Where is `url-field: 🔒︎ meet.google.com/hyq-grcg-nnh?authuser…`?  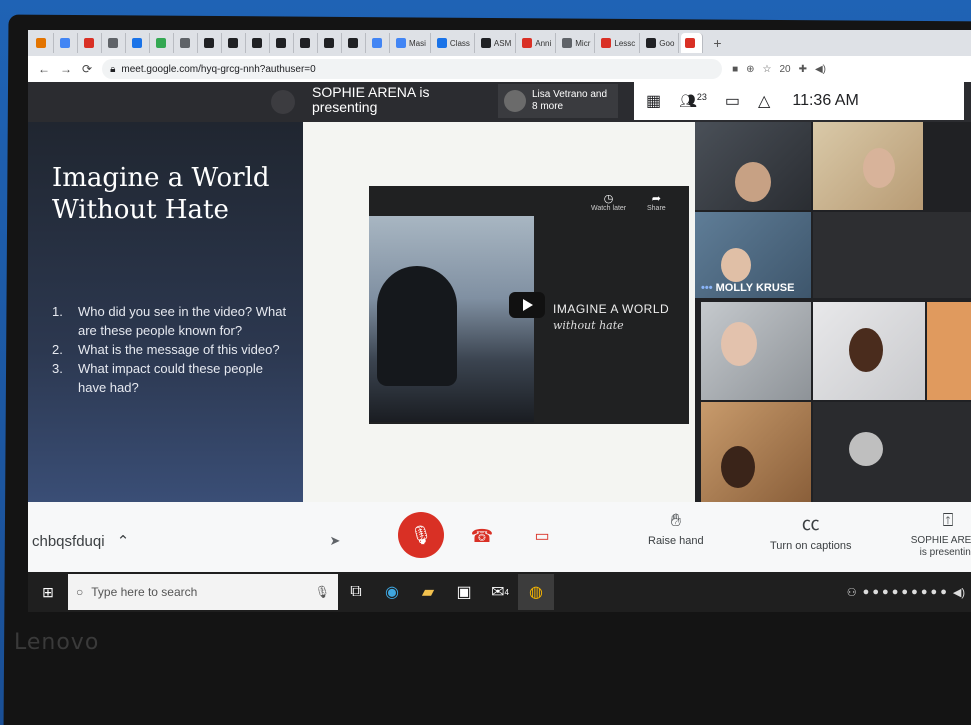 url-field: 🔒︎ meet.google.com/hyq-grcg-nnh?authuser… is located at coordinates (412, 69).